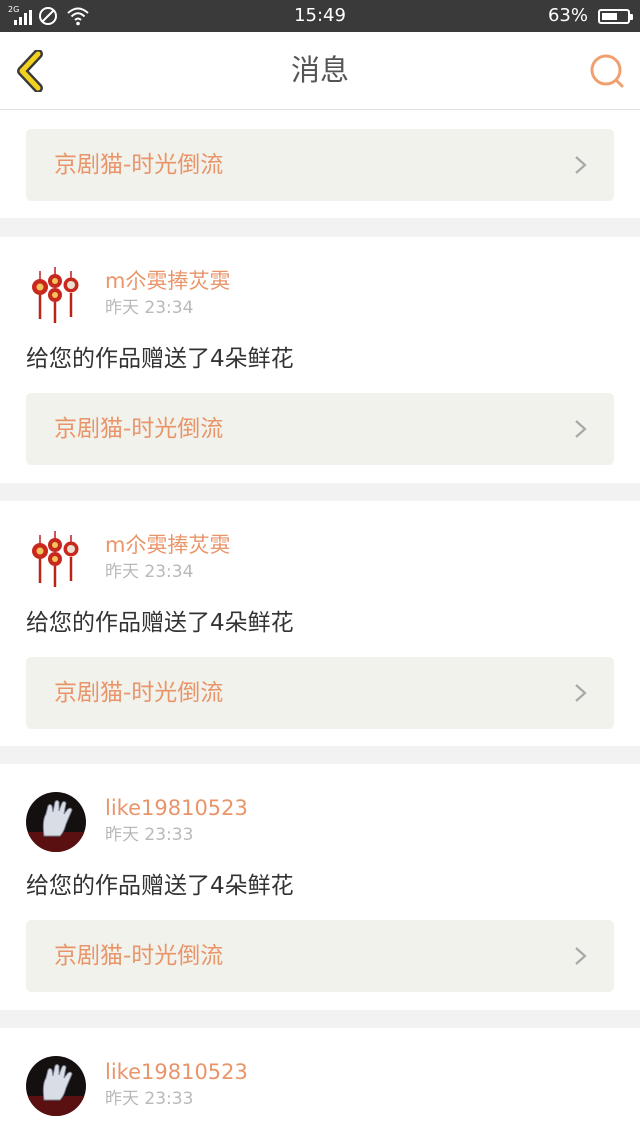 This screenshot has height=1138, width=640. I want to click on notification-card: like19810523 昨天 23:33, so click(320, 1083).